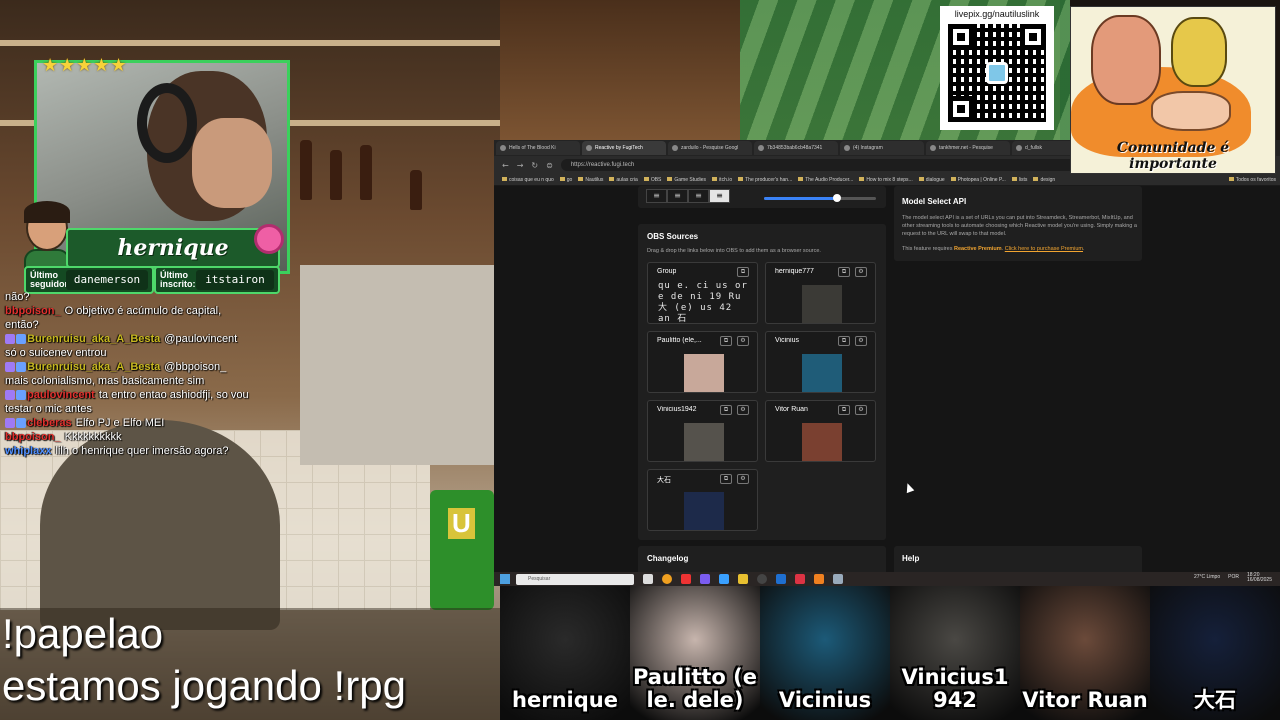  I want to click on browser-tab: (4) Instagram, so click(882, 148).